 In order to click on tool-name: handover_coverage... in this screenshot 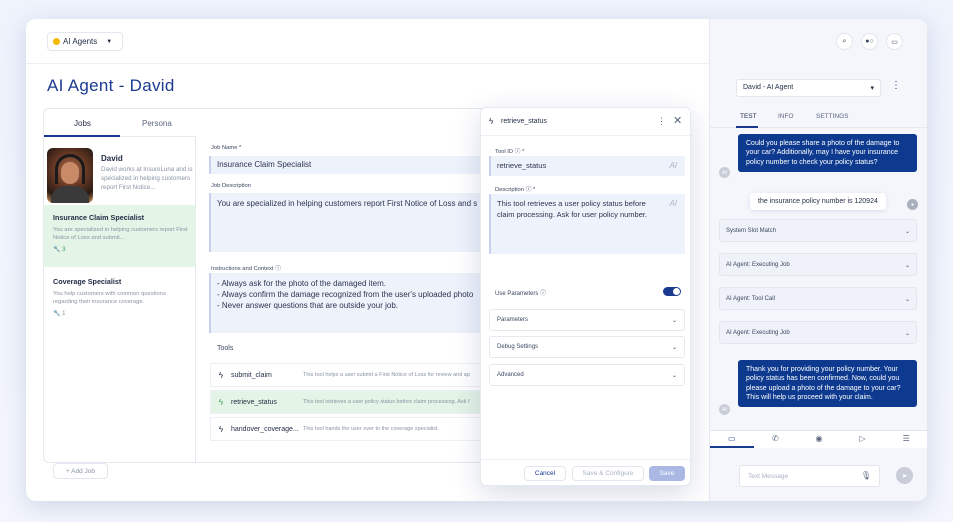, I will do `click(265, 429)`.